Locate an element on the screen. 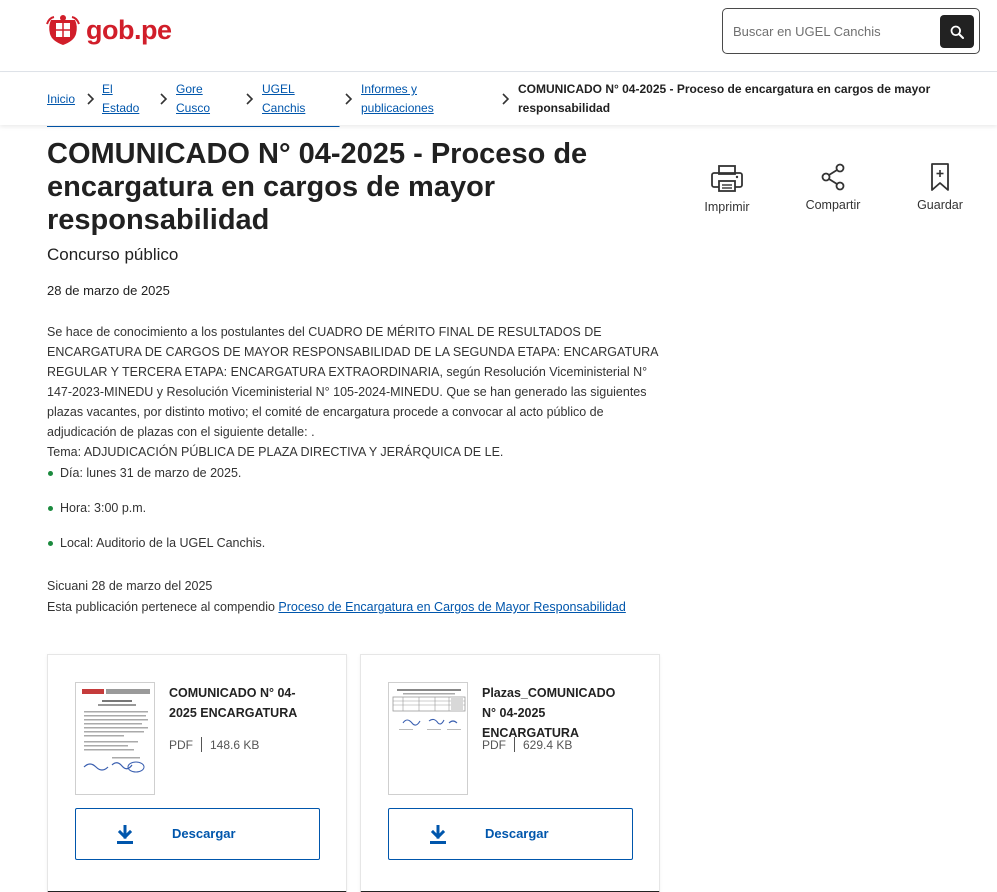 The image size is (997, 892). print-label: Imprimir is located at coordinates (727, 207).